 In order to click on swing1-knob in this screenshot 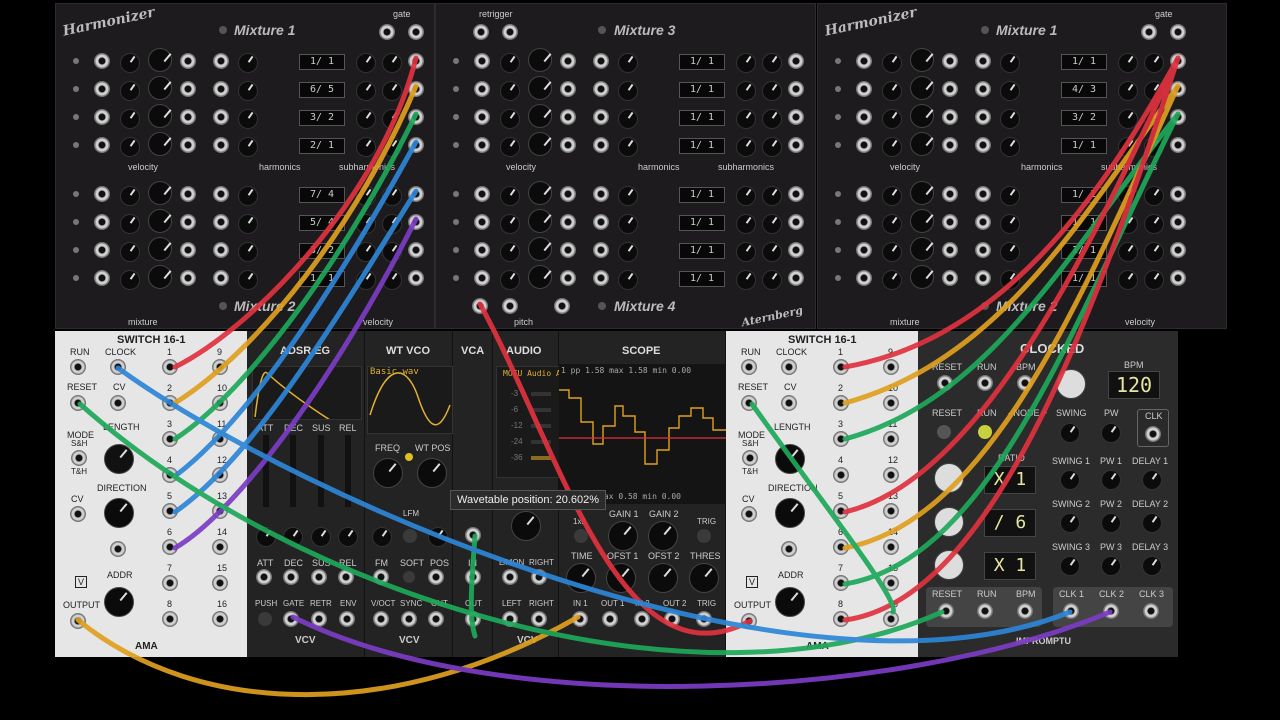, I will do `click(1070, 480)`.